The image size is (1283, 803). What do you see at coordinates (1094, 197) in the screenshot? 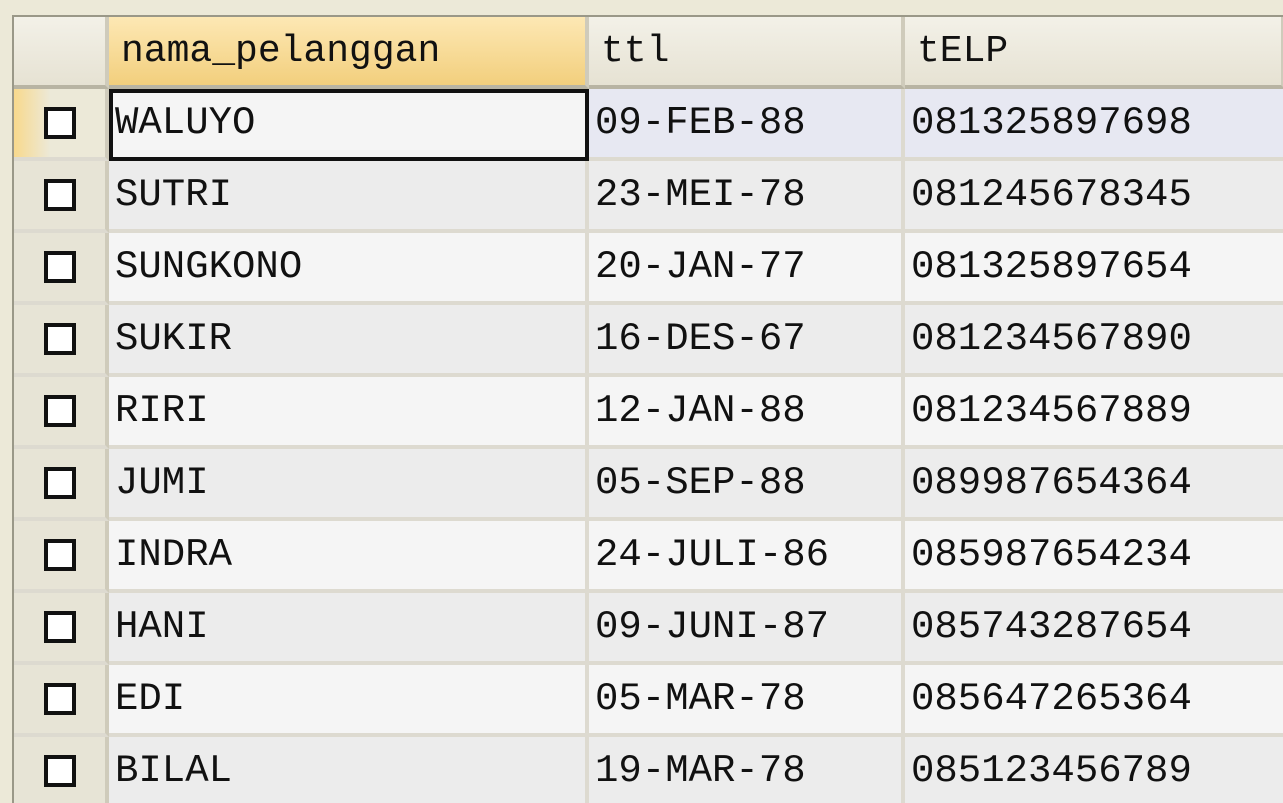
I see `telp-cell: 081245678345` at bounding box center [1094, 197].